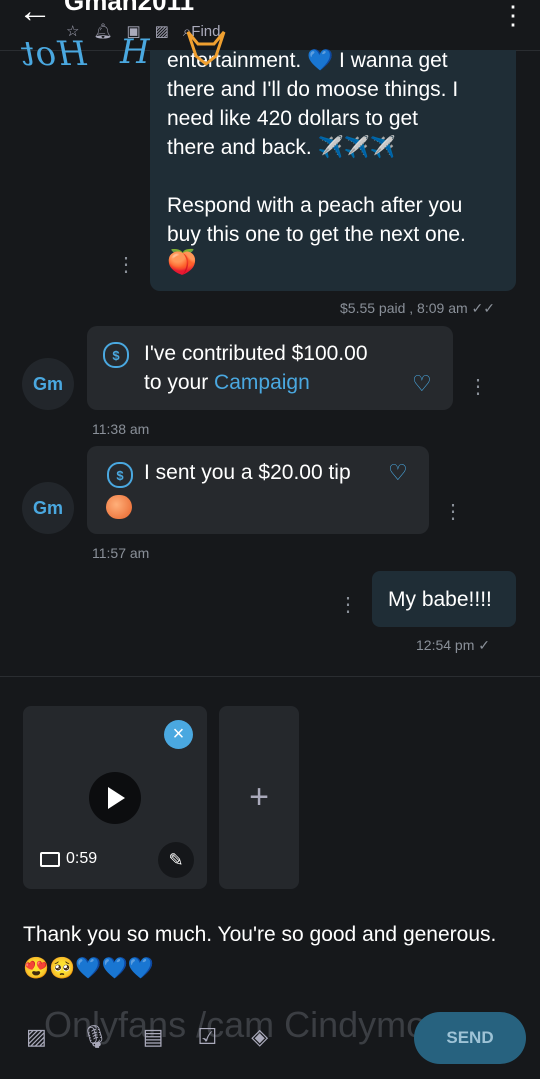 The width and height of the screenshot is (540, 1079). I want to click on microphone-icon: 🎙︎, so click(95, 1037).